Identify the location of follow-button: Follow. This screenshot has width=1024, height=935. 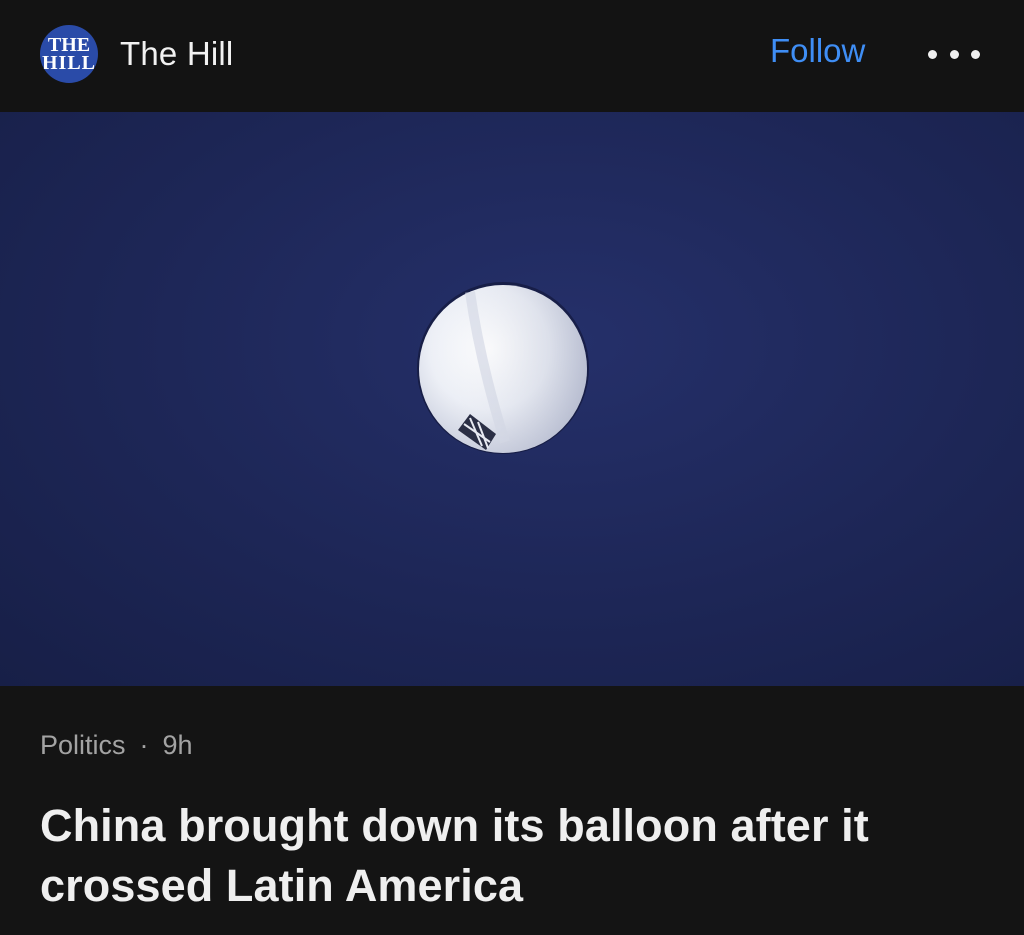
(817, 51).